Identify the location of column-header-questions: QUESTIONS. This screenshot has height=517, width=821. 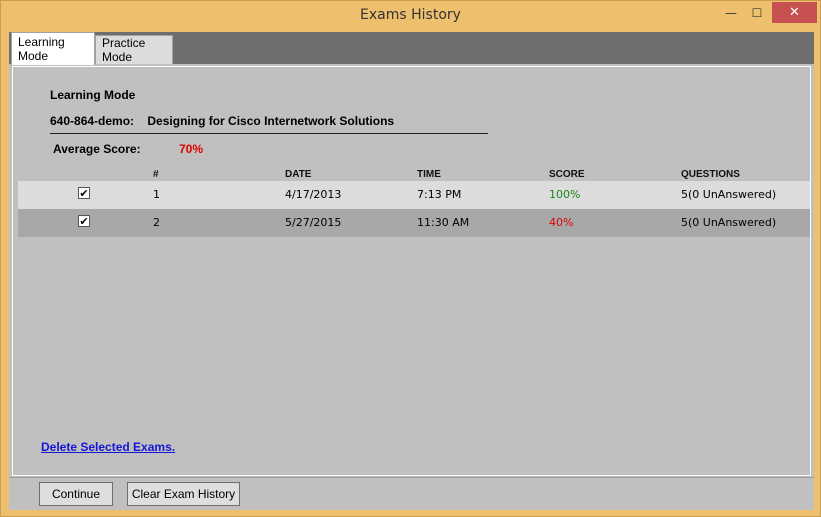
(710, 174).